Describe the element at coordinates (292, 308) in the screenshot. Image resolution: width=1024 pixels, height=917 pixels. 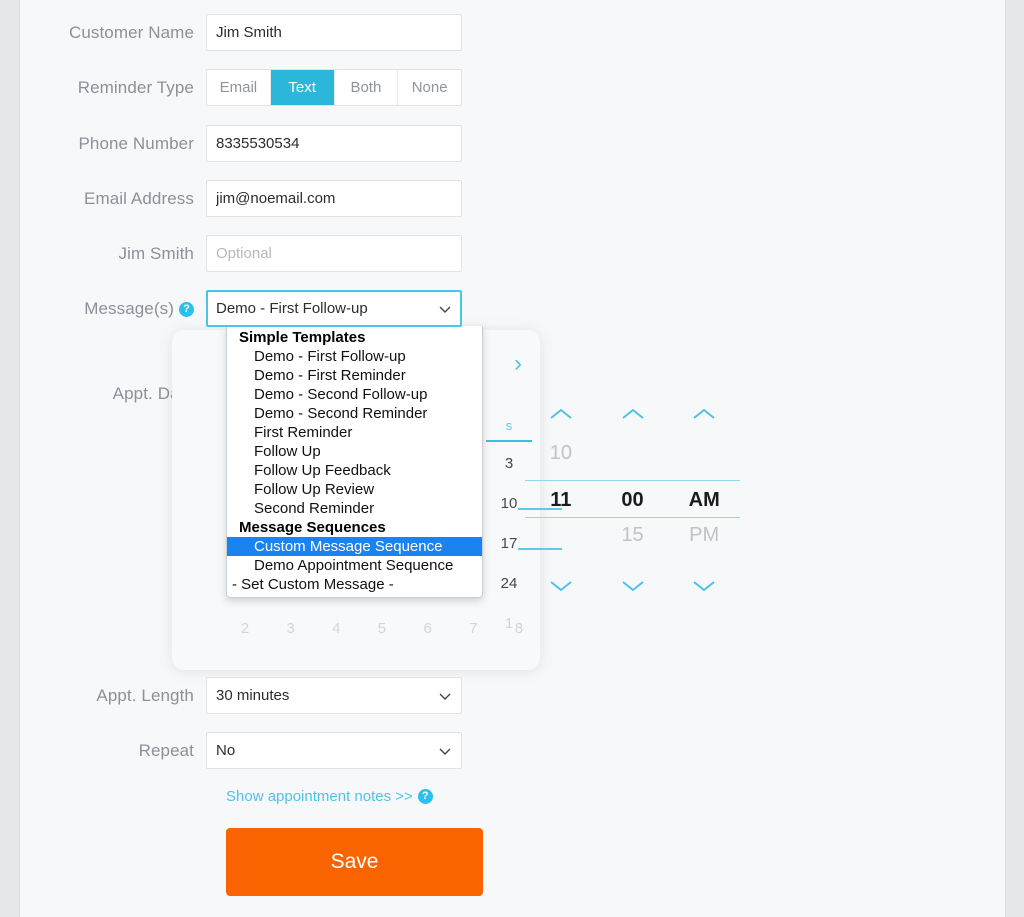
I see `messages-select-value: Demo - First Follow-up` at that location.